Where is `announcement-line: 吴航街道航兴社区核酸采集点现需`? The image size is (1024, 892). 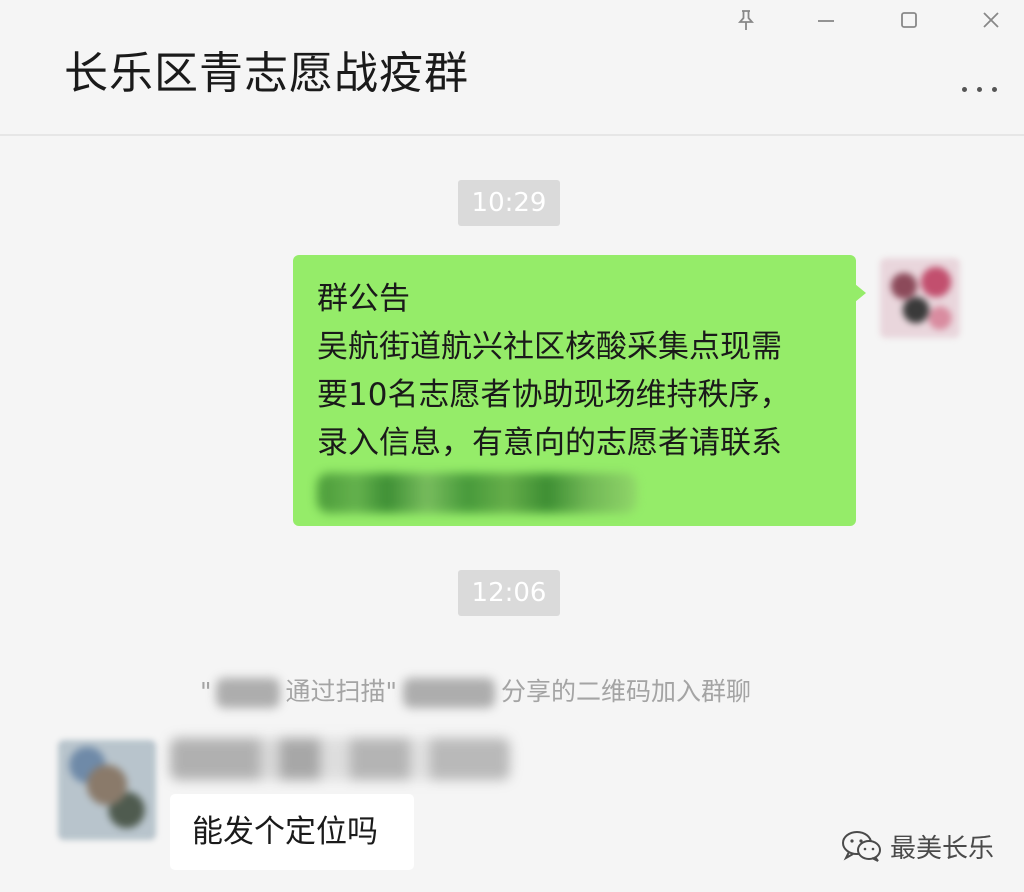
announcement-line: 吴航街道航兴社区核酸采集点现需 is located at coordinates (549, 347).